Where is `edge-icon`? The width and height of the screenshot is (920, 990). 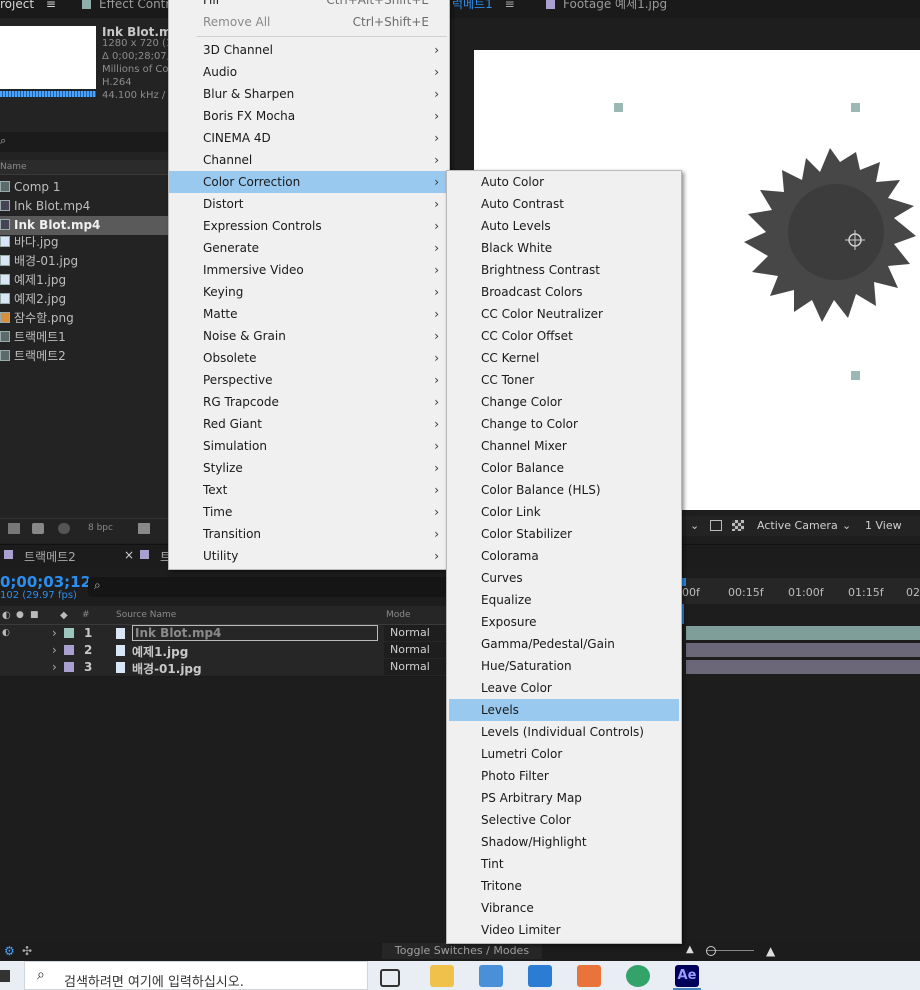 edge-icon is located at coordinates (638, 976).